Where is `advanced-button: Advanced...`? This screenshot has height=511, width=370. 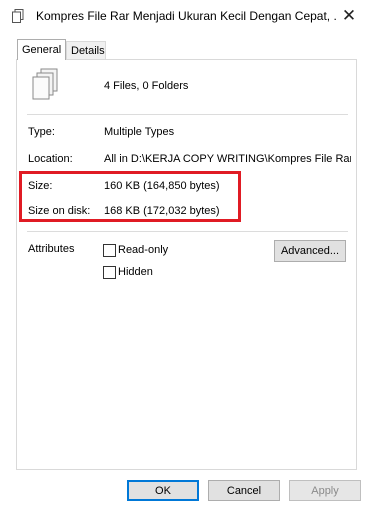
advanced-button: Advanced... is located at coordinates (310, 251).